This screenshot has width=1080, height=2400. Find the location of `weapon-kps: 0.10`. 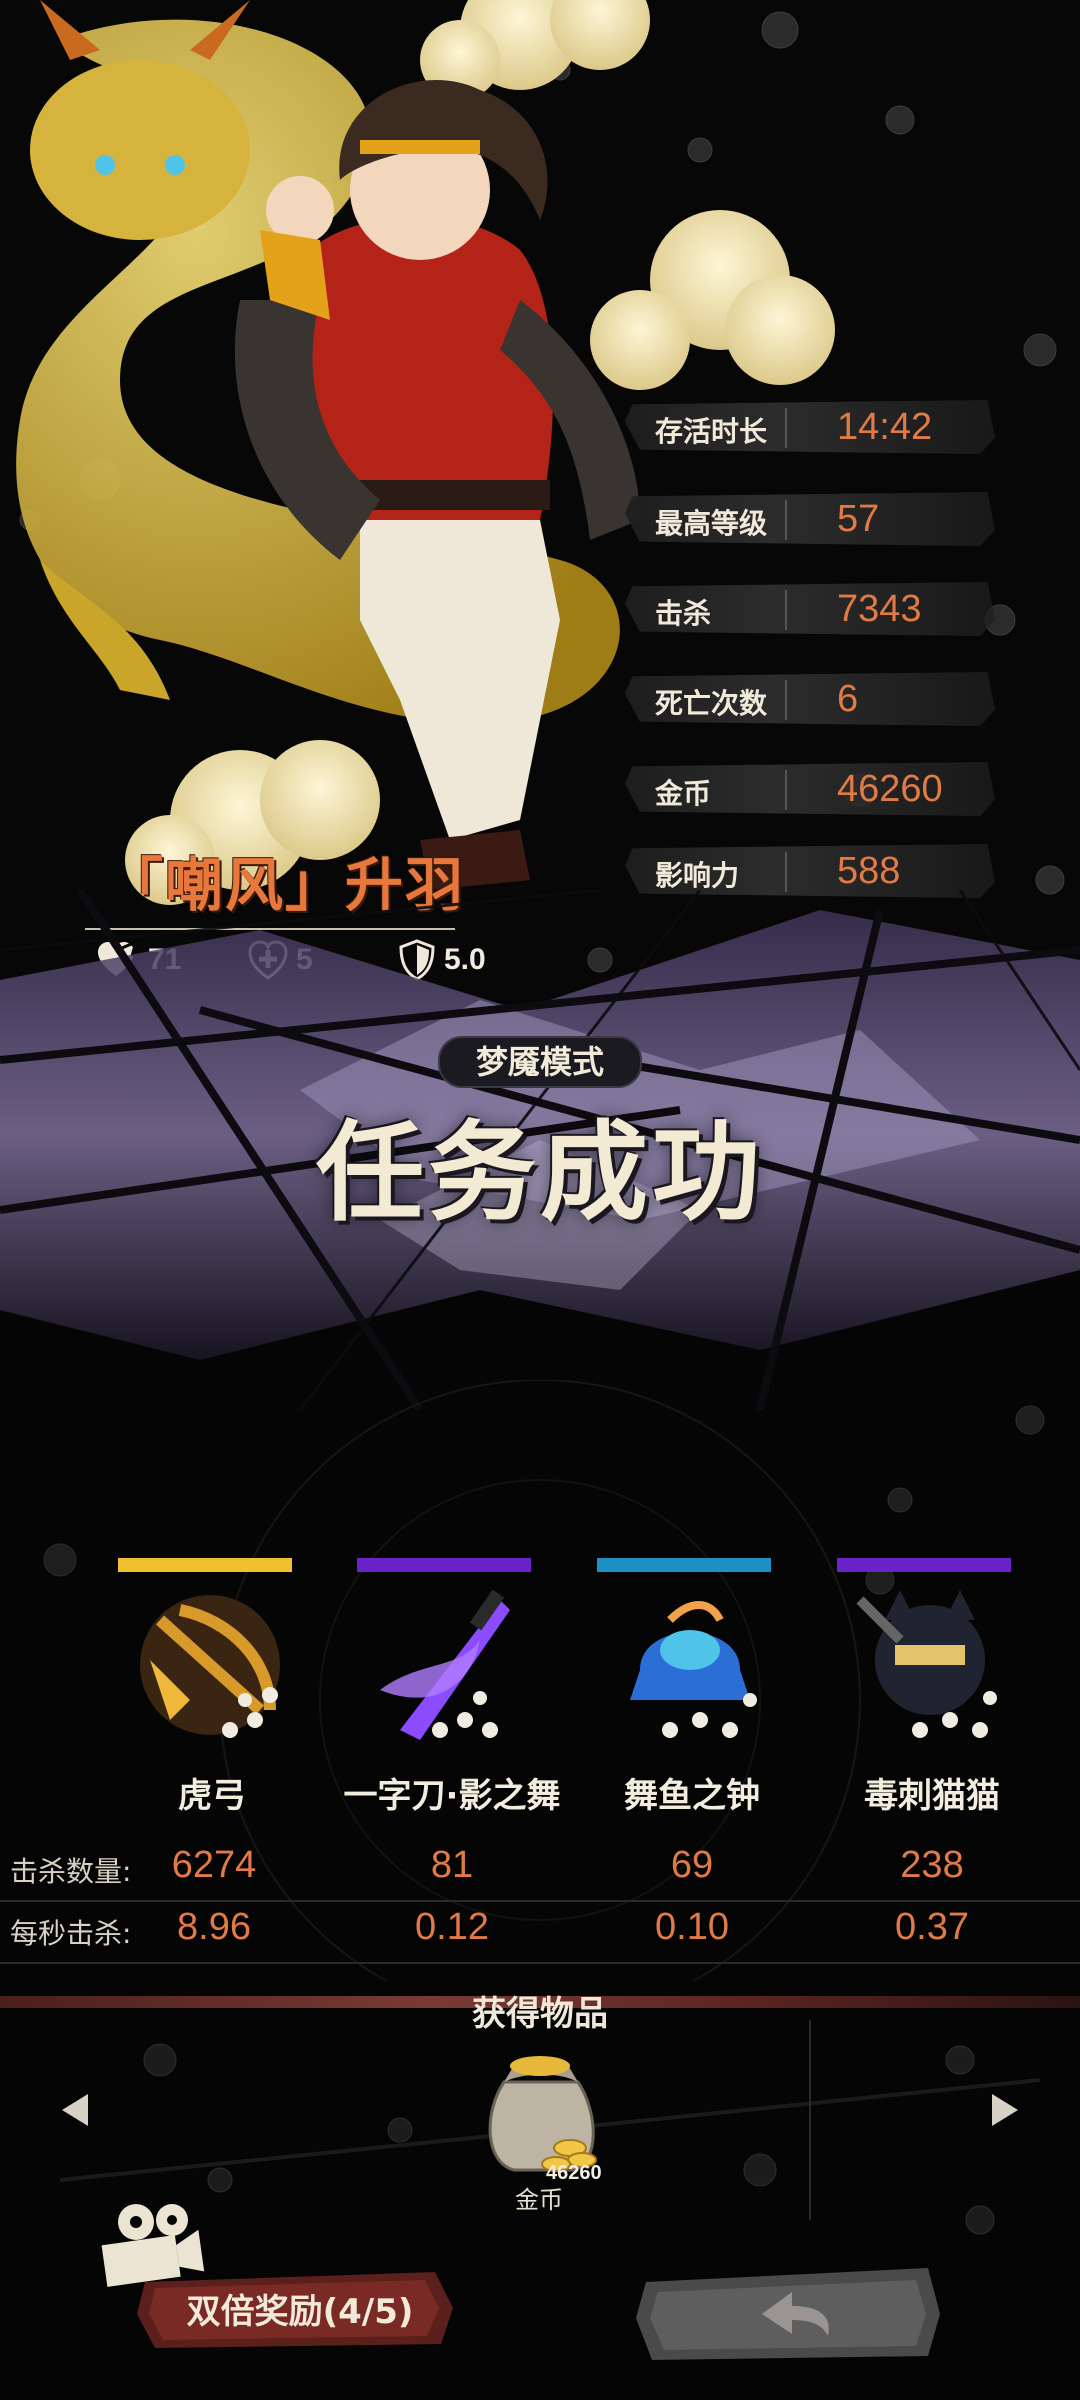

weapon-kps: 0.10 is located at coordinates (692, 1927).